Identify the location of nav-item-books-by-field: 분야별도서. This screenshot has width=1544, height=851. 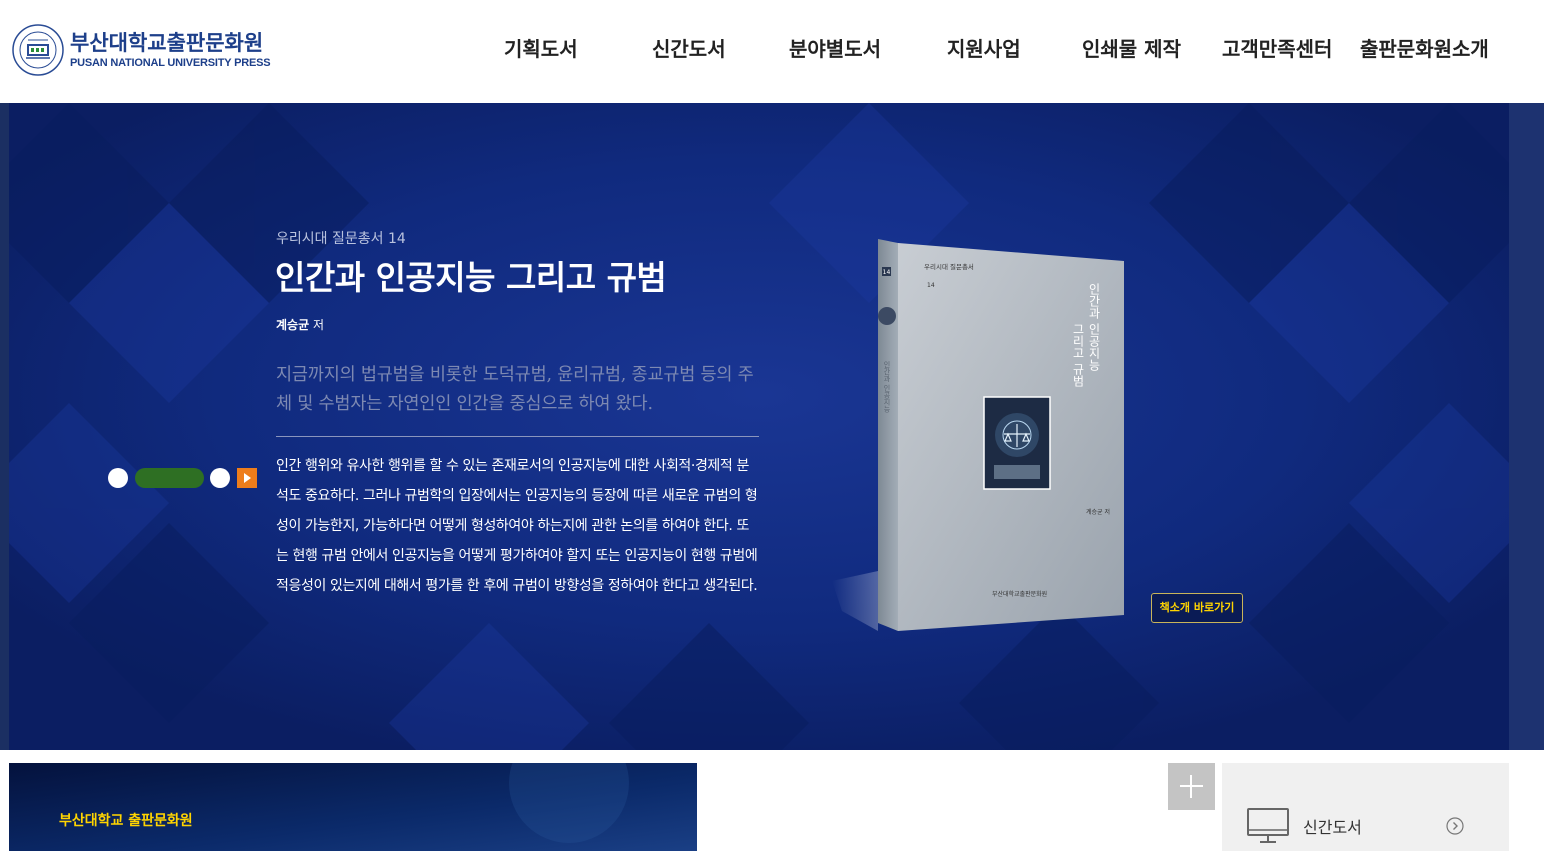
(835, 49).